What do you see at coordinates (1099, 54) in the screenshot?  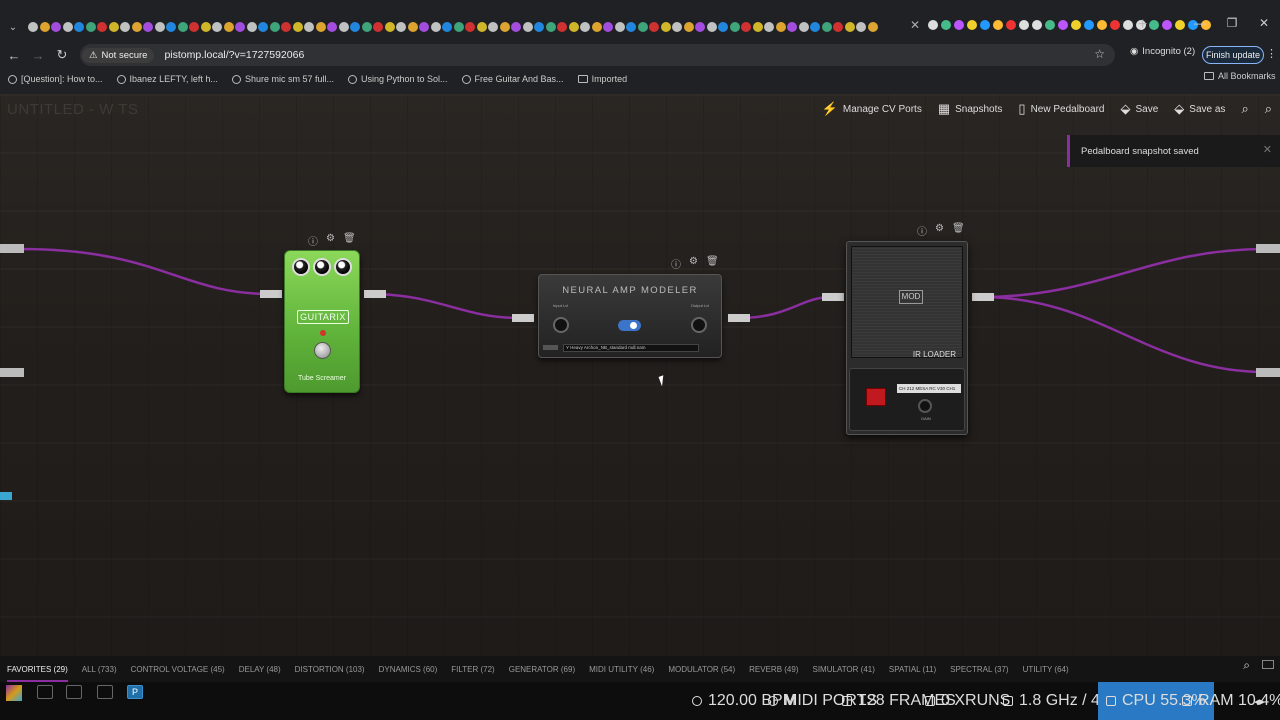 I see `bookmark-star-icon: ☆` at bounding box center [1099, 54].